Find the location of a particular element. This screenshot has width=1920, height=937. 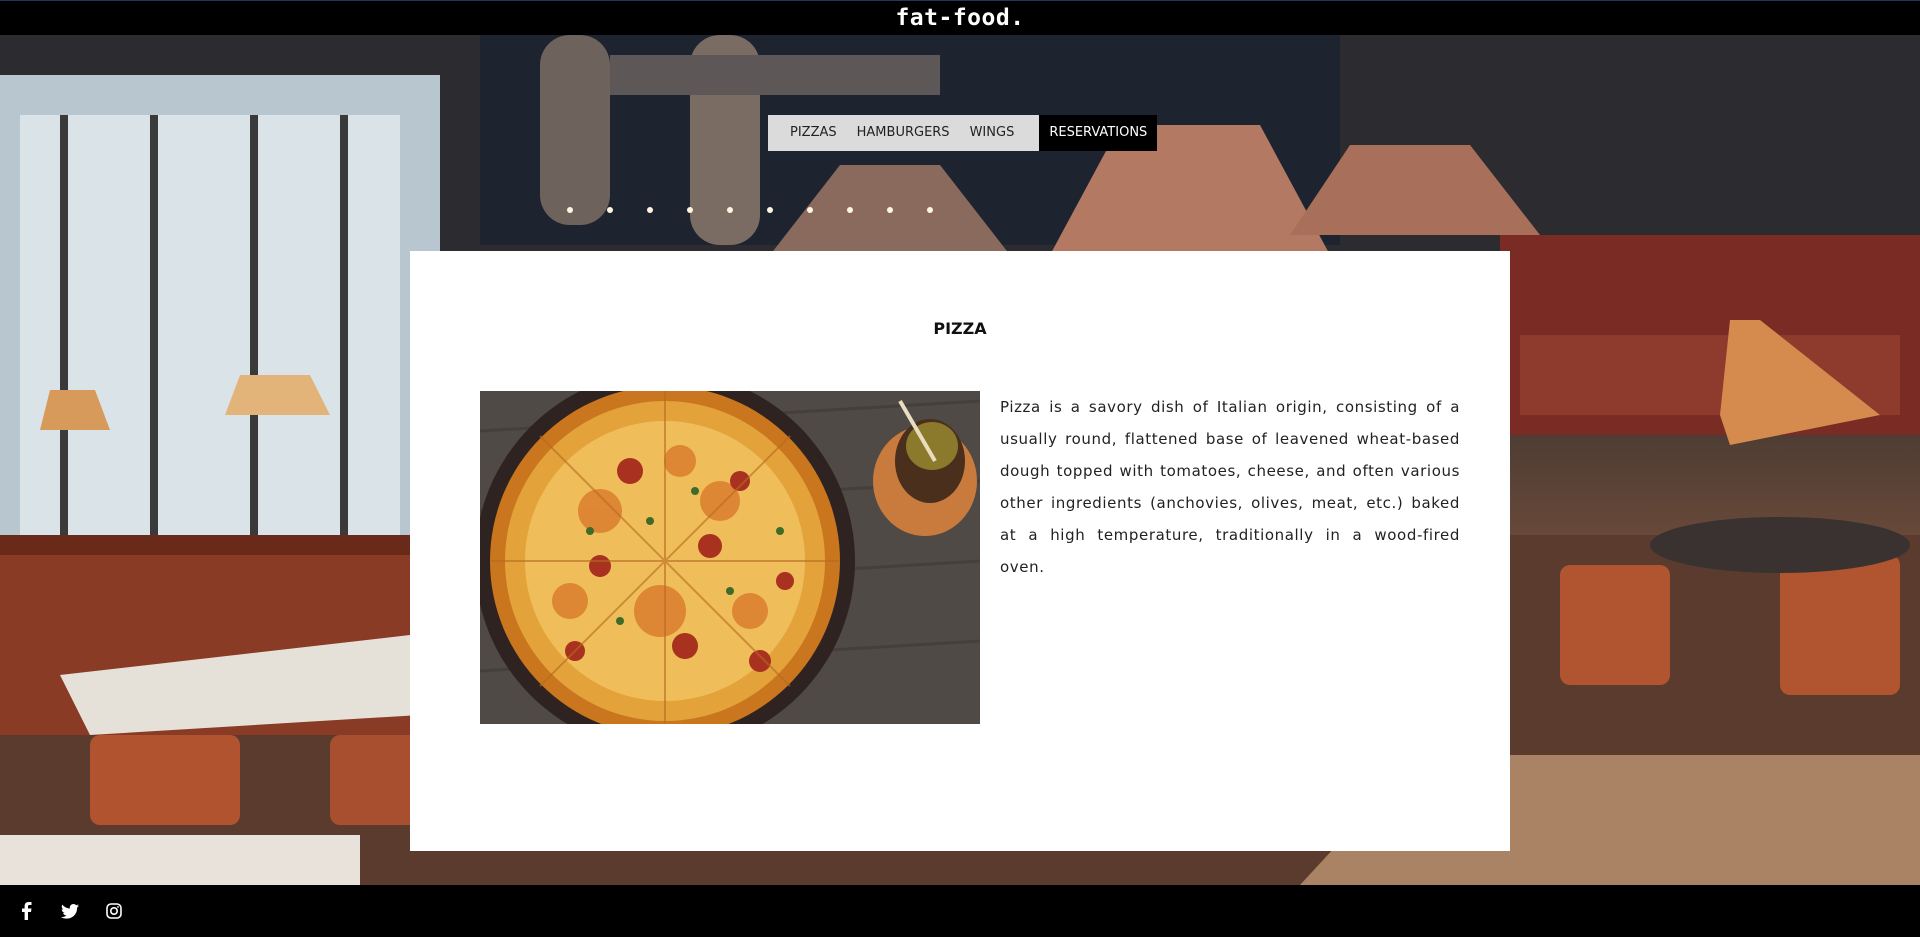

facebook-glyph is located at coordinates (27, 911).